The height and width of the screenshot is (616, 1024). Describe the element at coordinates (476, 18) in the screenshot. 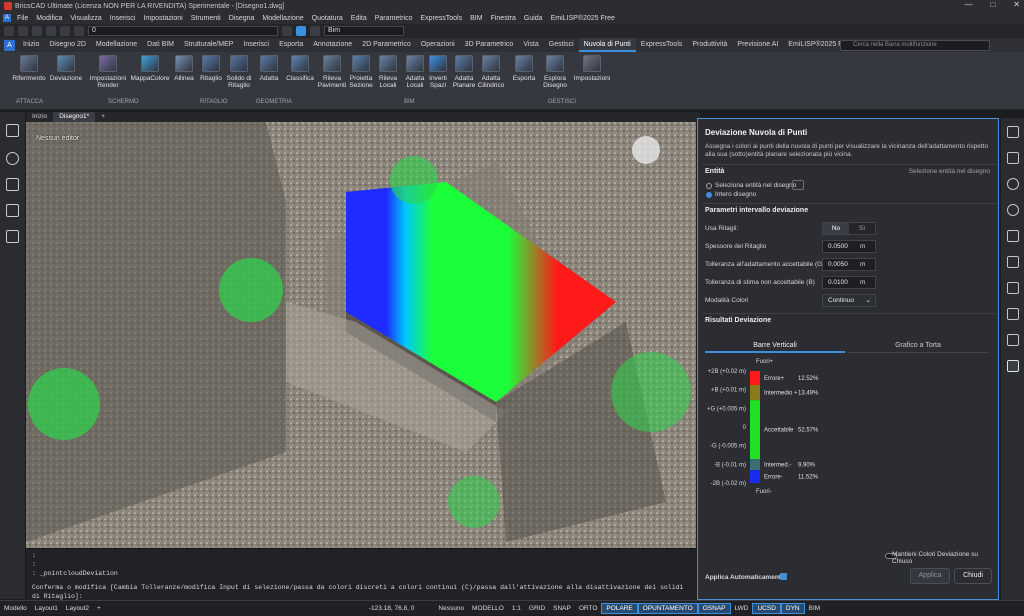

I see `menu-bim: BIM` at that location.